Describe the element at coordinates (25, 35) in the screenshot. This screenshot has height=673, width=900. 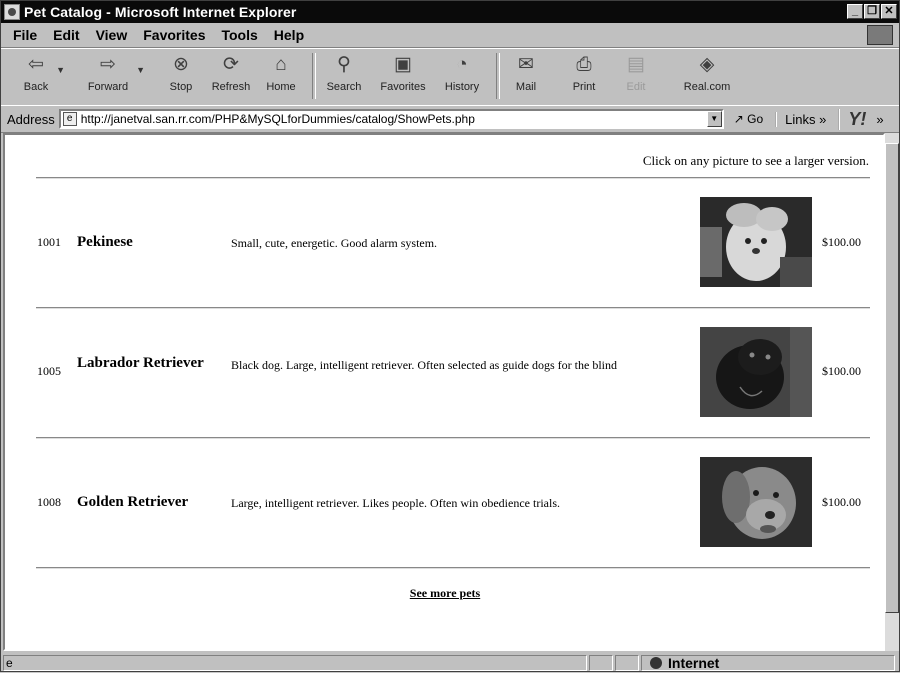
I see `menu-file: File` at that location.